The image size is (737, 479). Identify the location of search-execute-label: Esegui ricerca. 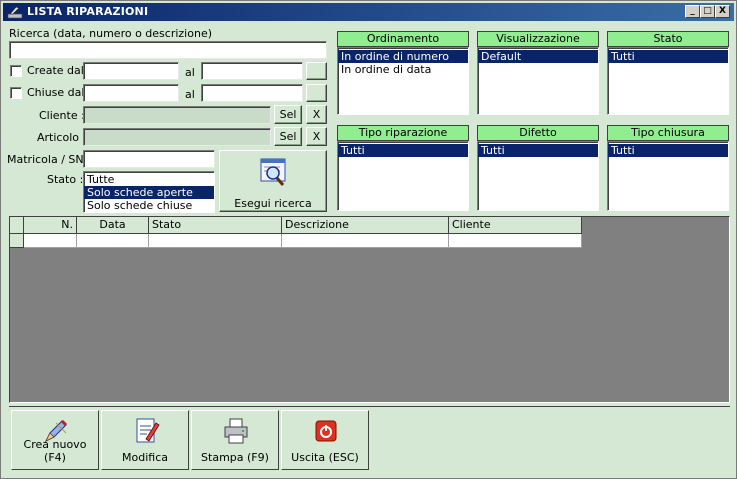
(273, 203).